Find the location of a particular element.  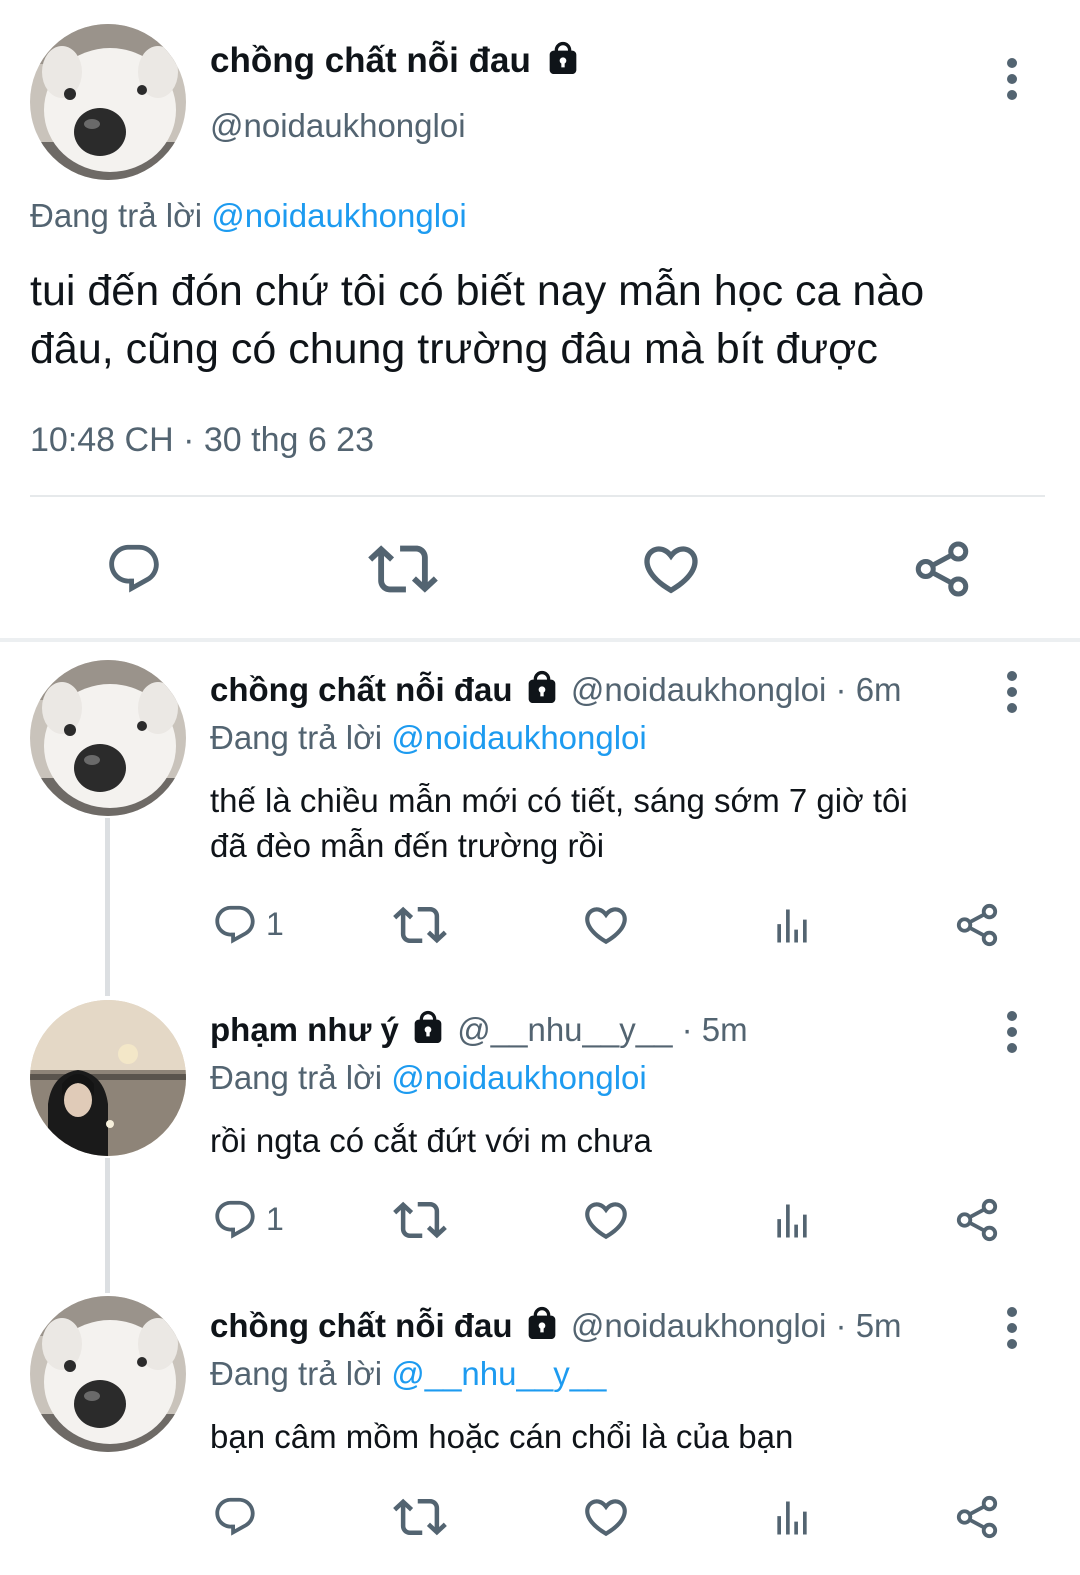

reply-text-line: bạn câm mồm hoặc cán chổi là của bạn is located at coordinates (502, 1436).